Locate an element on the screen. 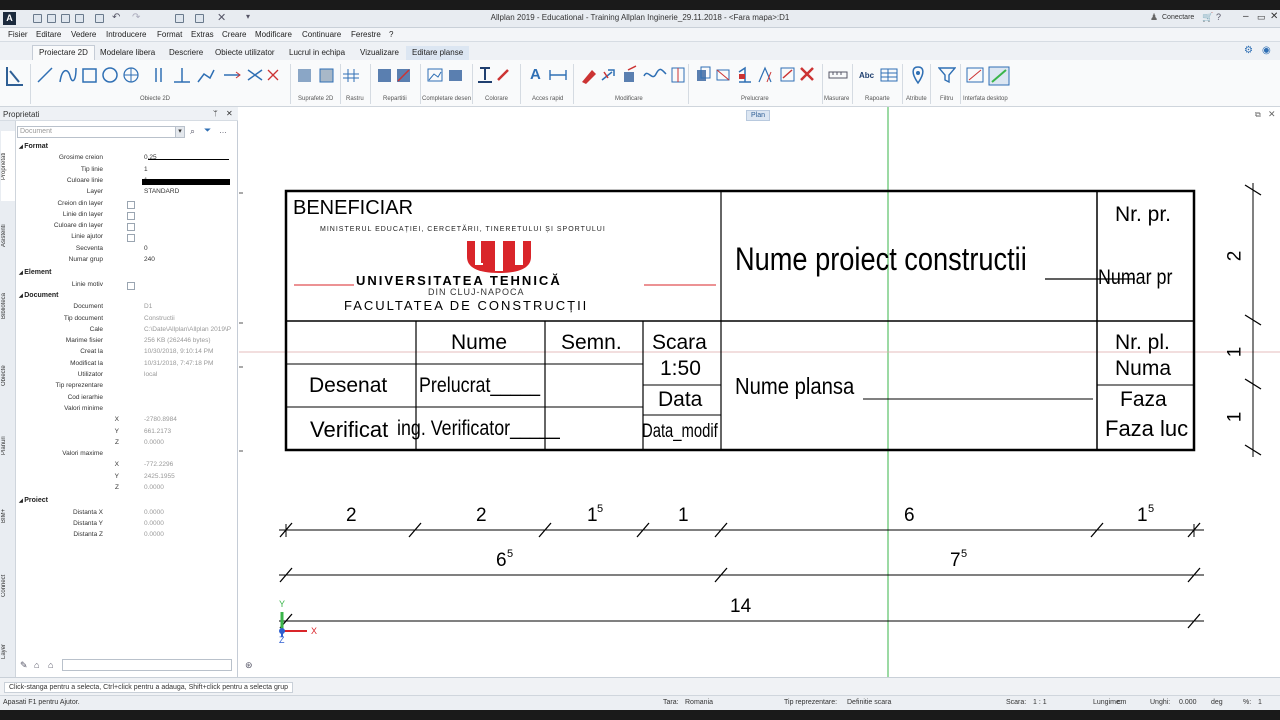  property-value: 2425.1955 is located at coordinates (159, 476).